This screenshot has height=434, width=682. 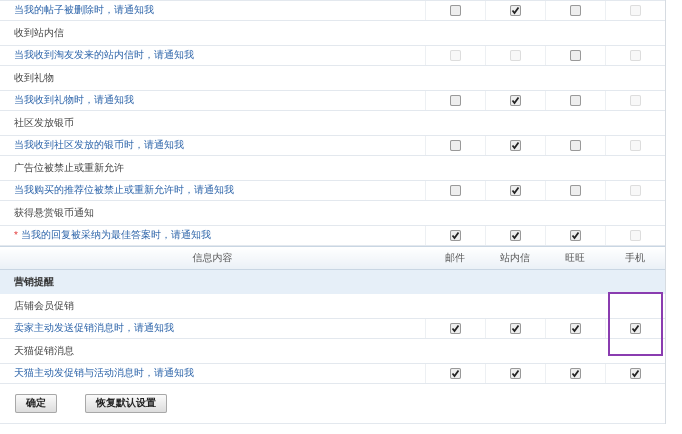 What do you see at coordinates (212, 259) in the screenshot?
I see `column-header: 信息内容` at bounding box center [212, 259].